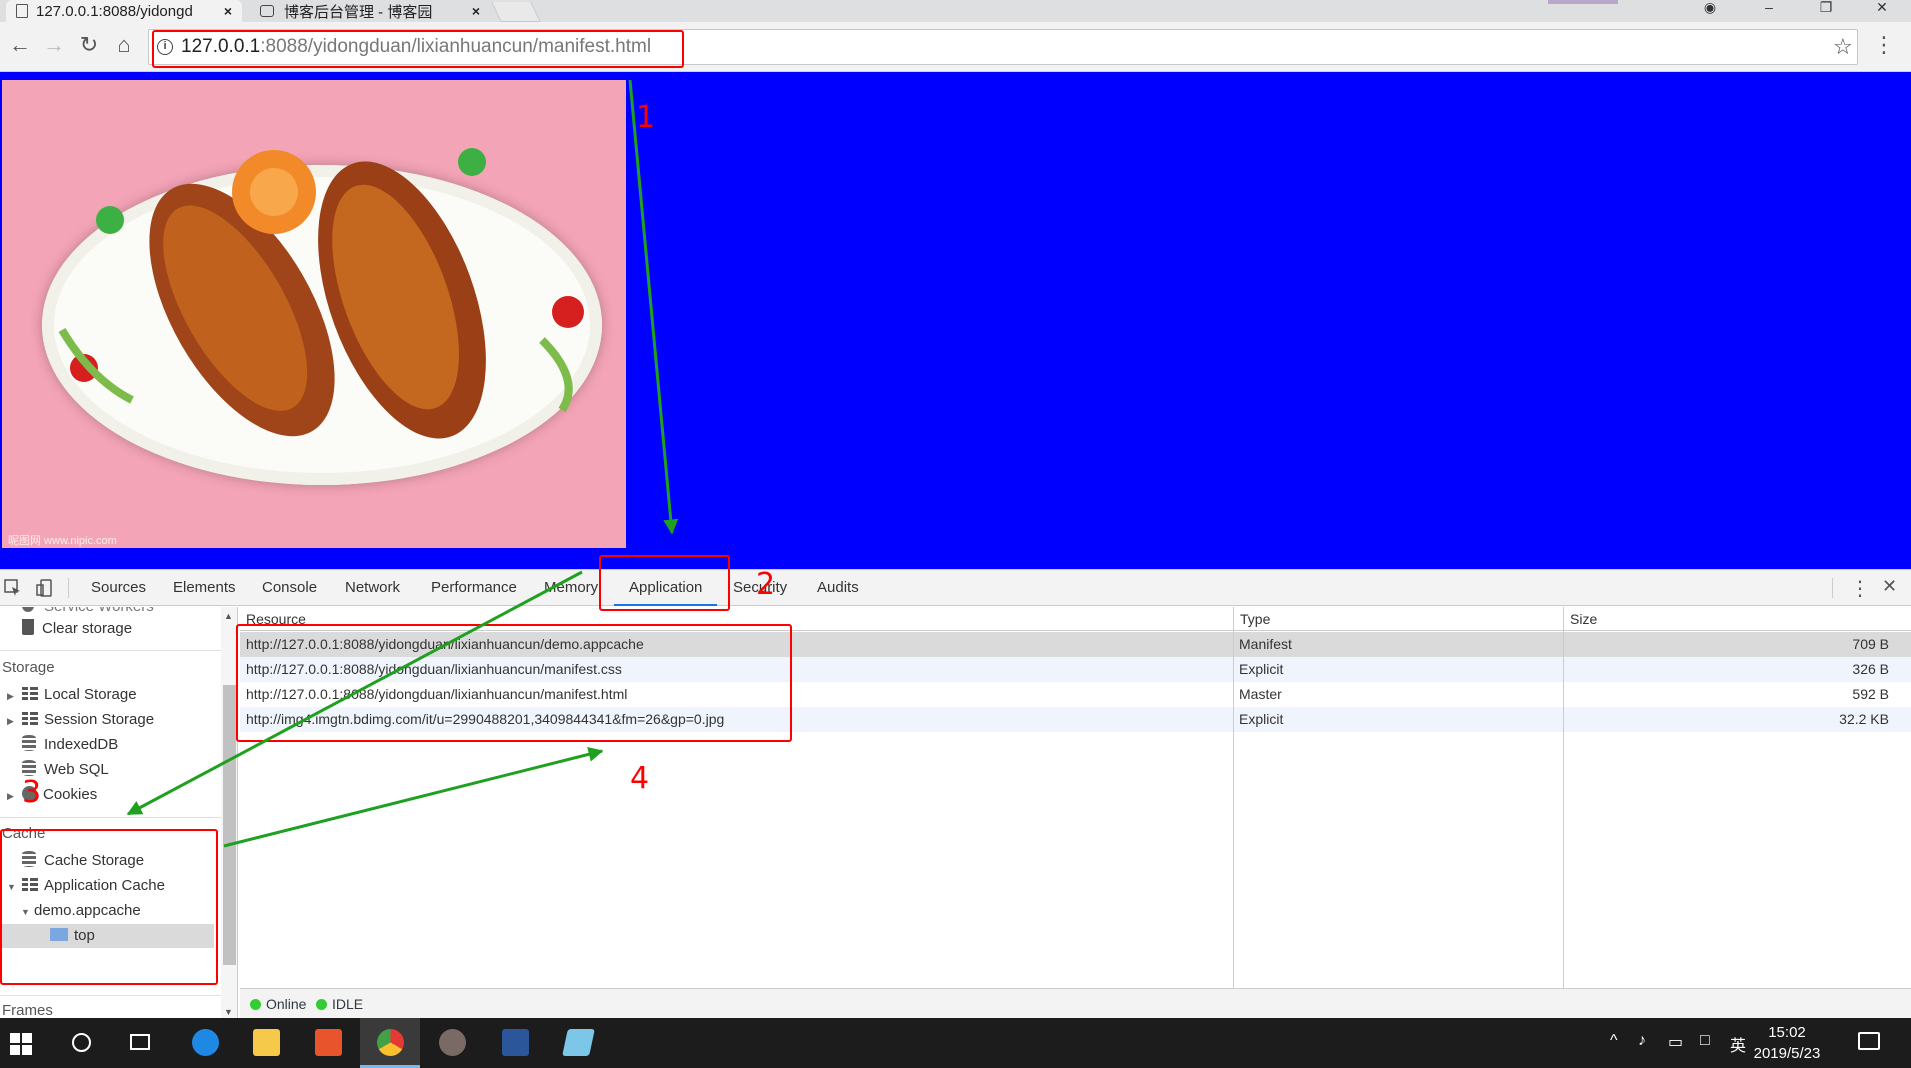 This screenshot has height=1068, width=1911. Describe the element at coordinates (118, 588) in the screenshot. I see `tab-sources: Sources` at that location.